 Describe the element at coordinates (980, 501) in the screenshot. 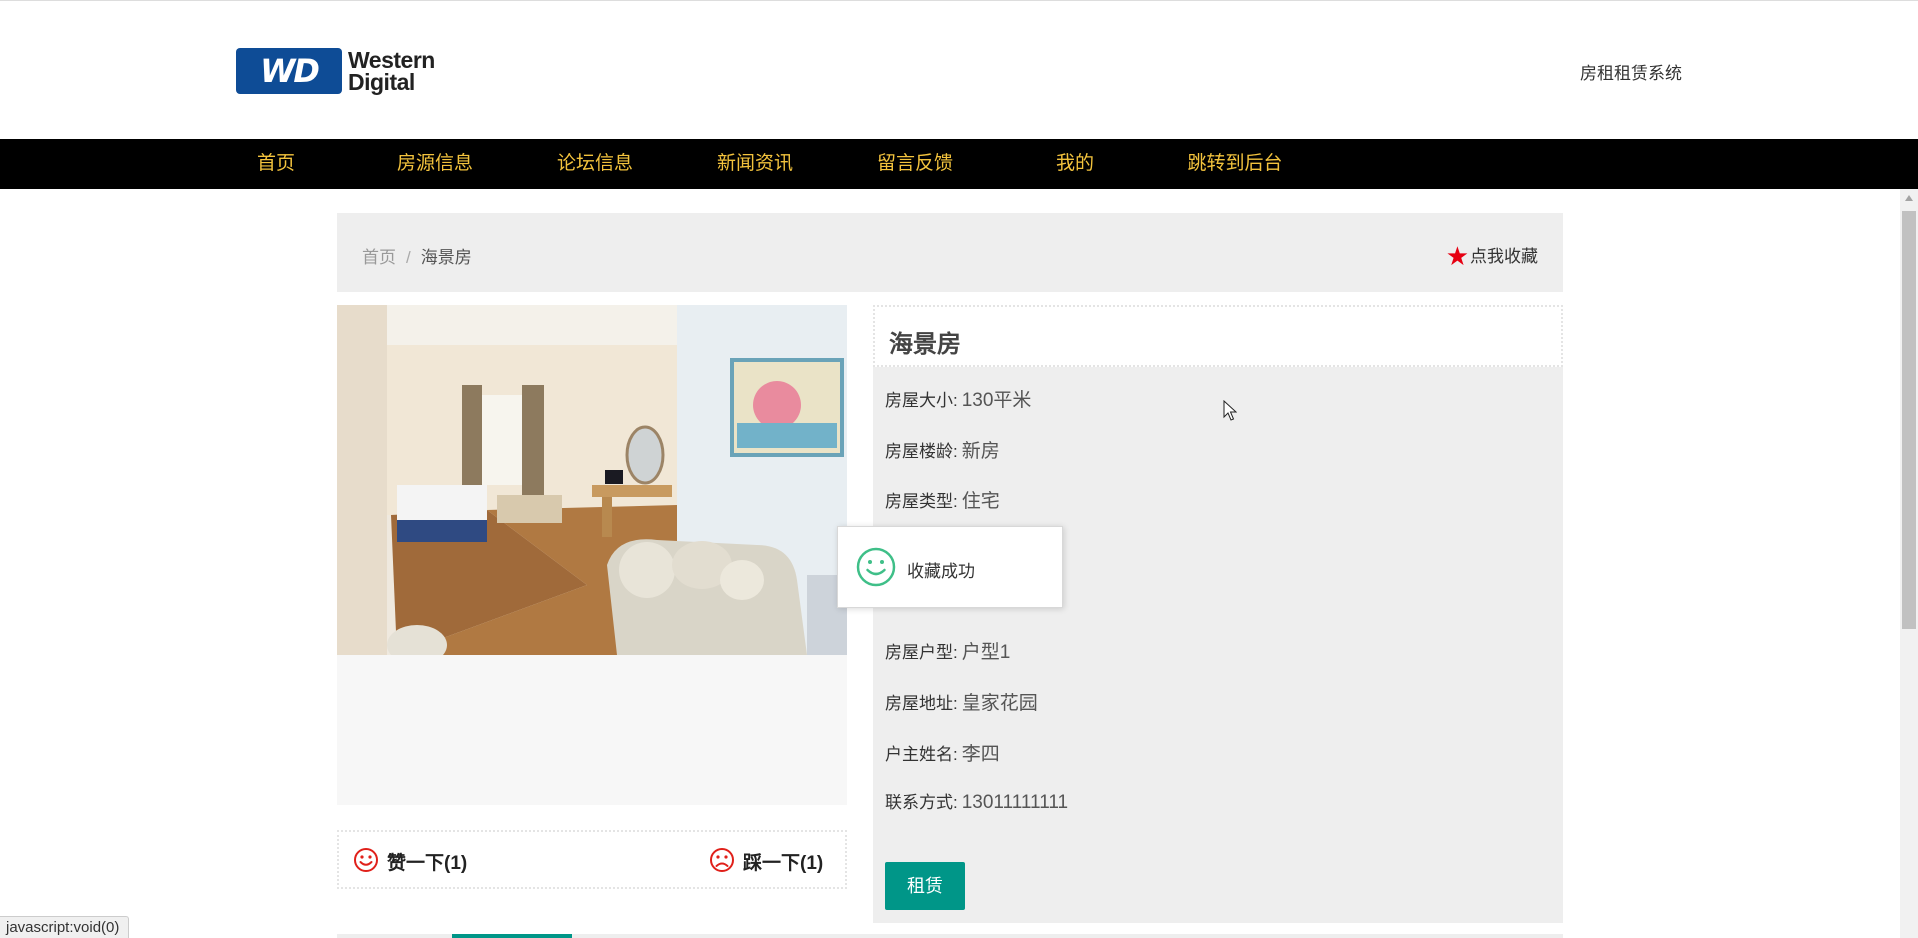

I see `info-value: 住宅` at that location.